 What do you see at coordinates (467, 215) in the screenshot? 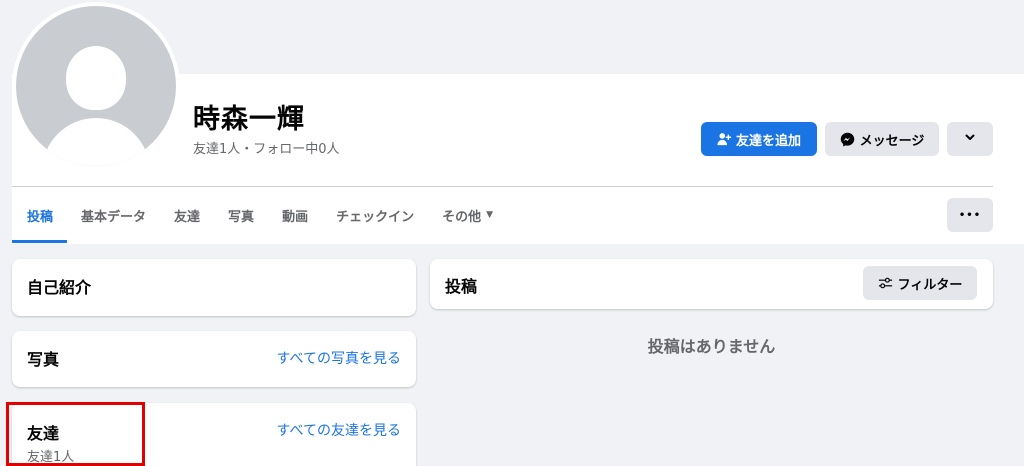
I see `tab-more: その他 ▼` at bounding box center [467, 215].